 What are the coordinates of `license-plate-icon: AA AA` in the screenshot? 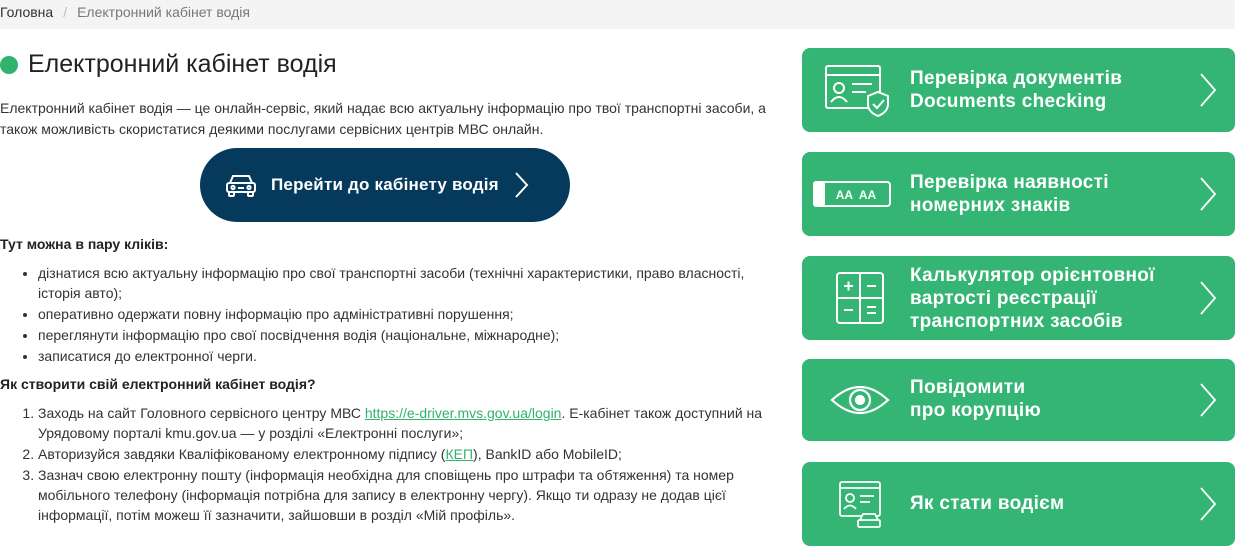 It's located at (852, 194).